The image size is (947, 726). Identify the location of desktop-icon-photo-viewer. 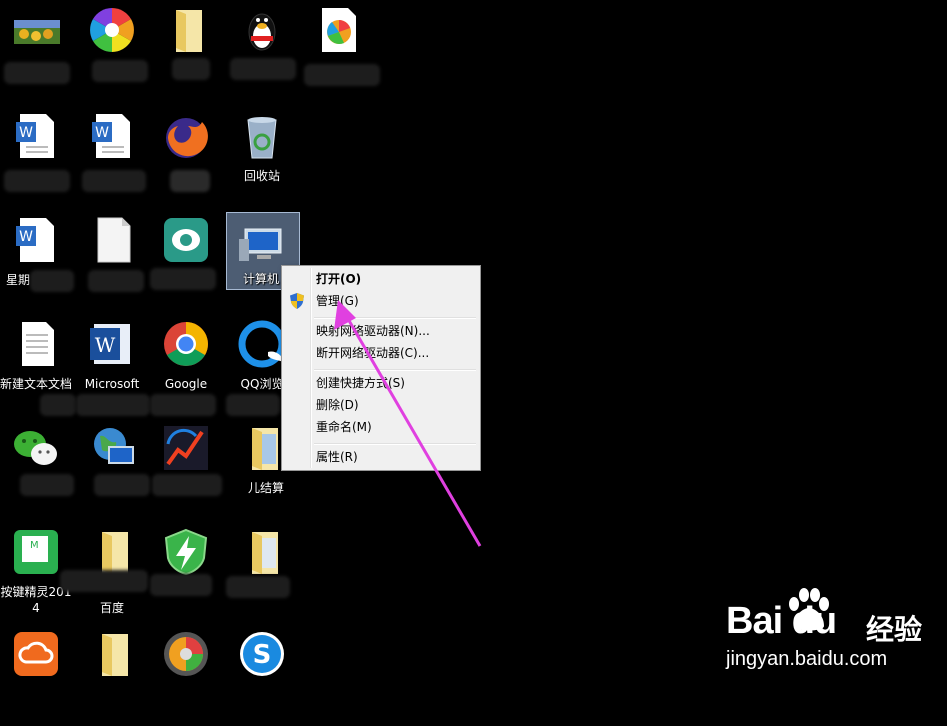
(341, 52).